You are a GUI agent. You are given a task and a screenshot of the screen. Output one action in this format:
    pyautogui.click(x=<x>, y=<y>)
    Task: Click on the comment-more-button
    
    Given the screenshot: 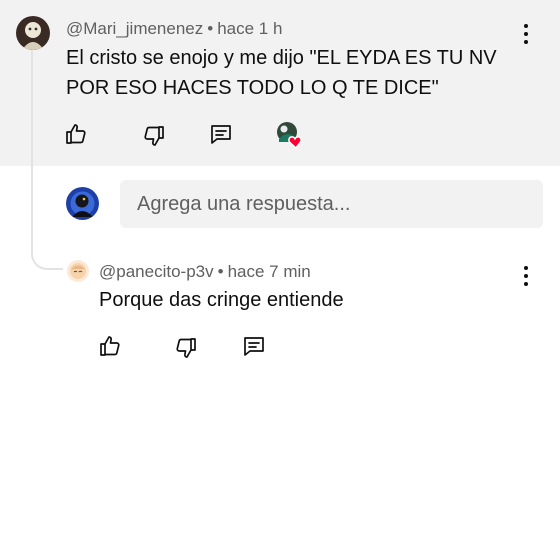 What is the action you would take?
    pyautogui.click(x=526, y=34)
    